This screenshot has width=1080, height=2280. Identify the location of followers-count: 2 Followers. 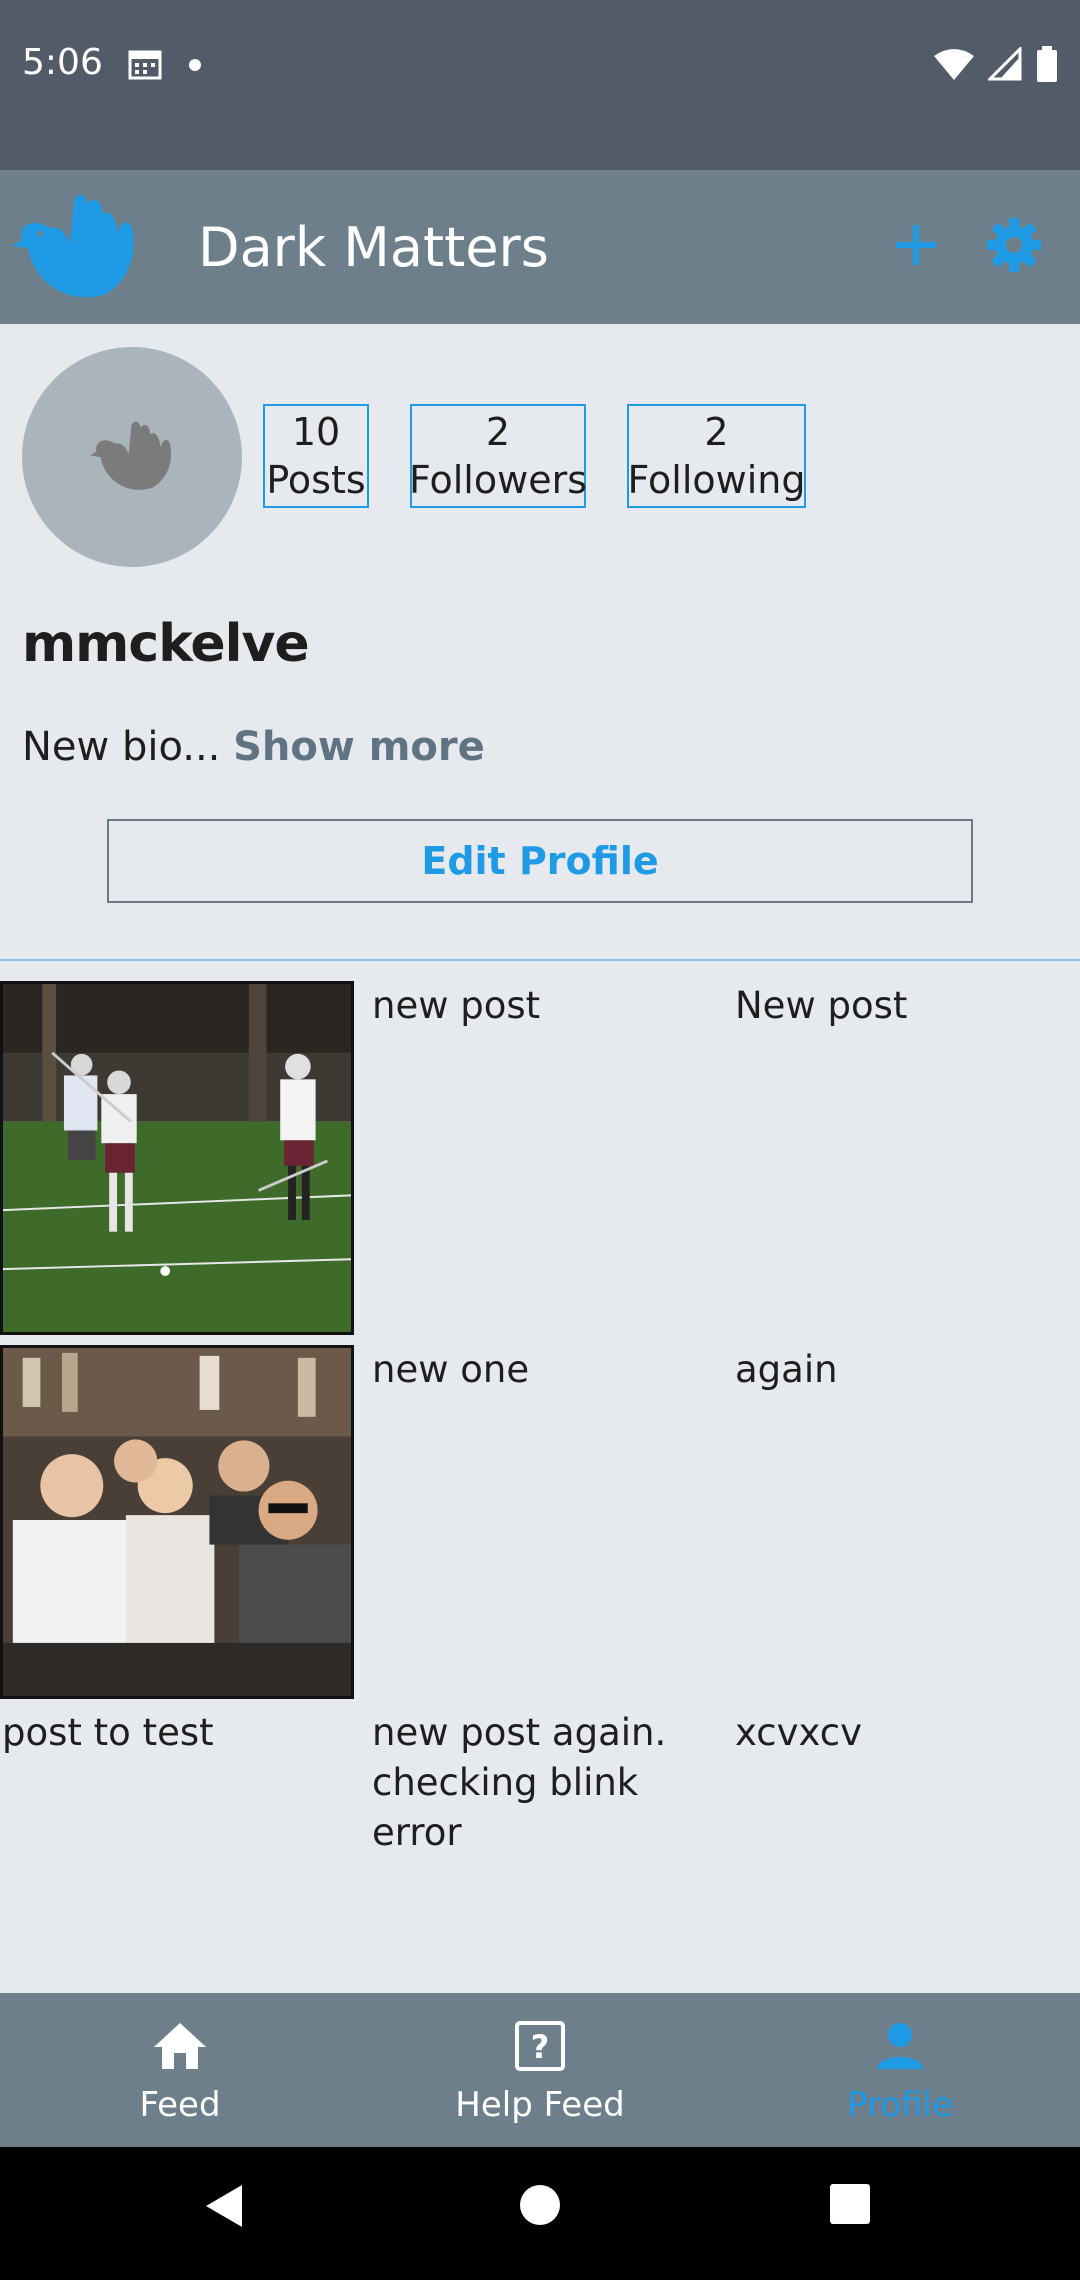
(498, 456).